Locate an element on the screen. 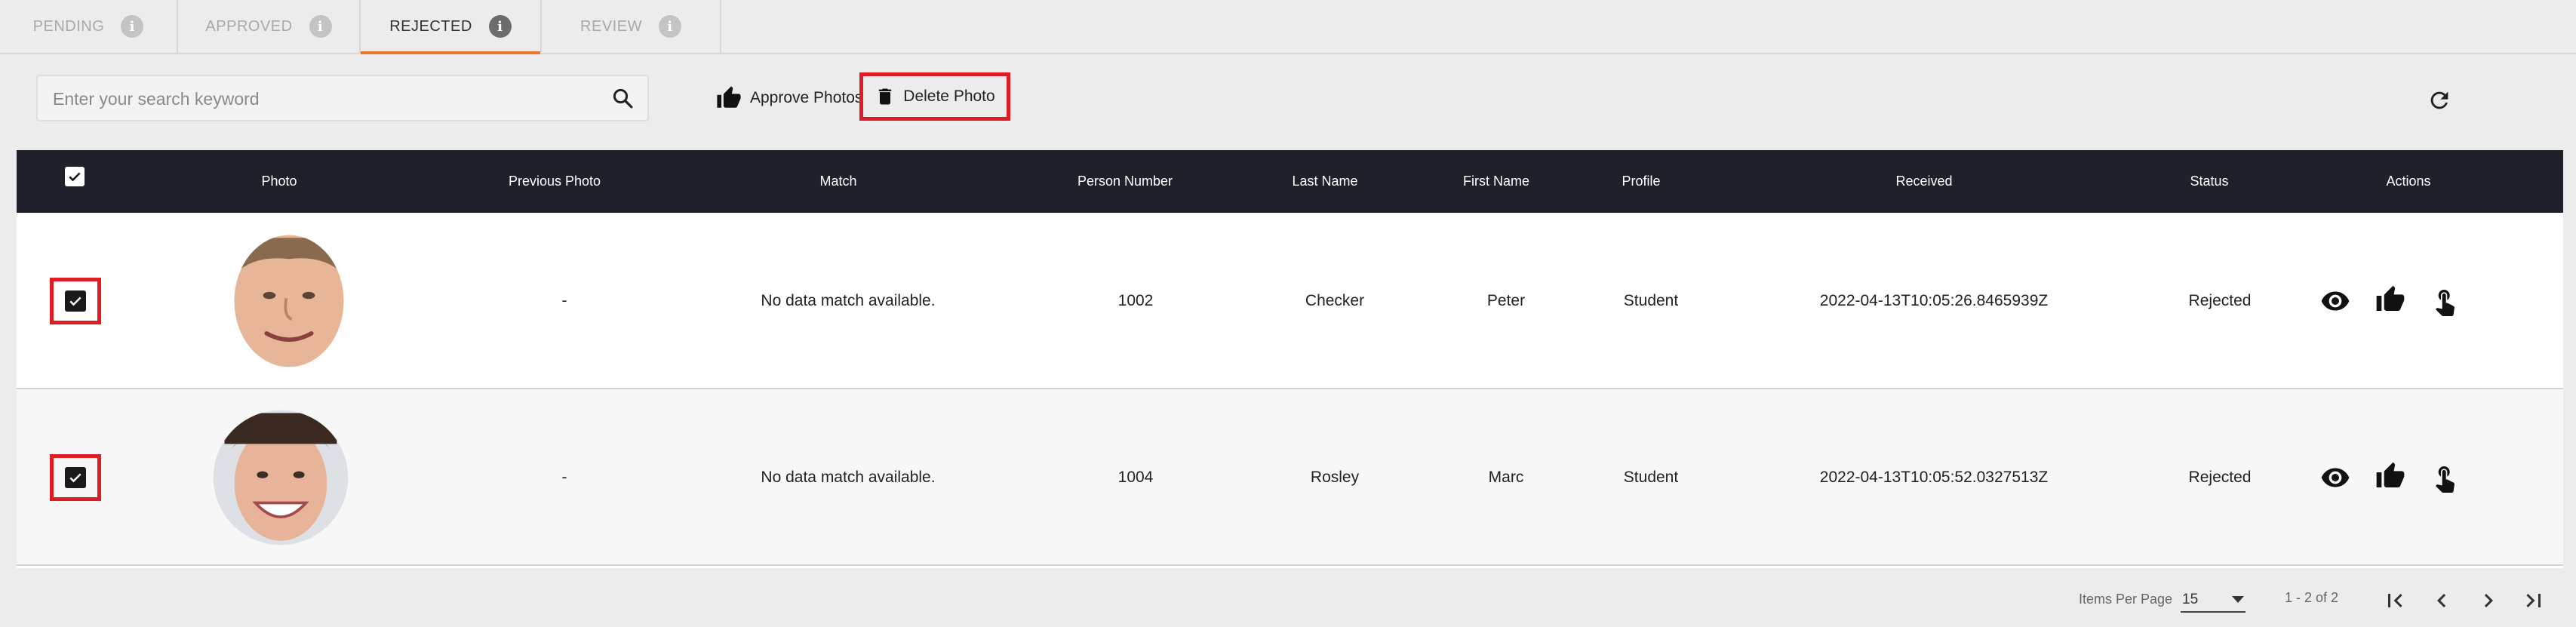  first-name-cell: Marc is located at coordinates (1506, 477).